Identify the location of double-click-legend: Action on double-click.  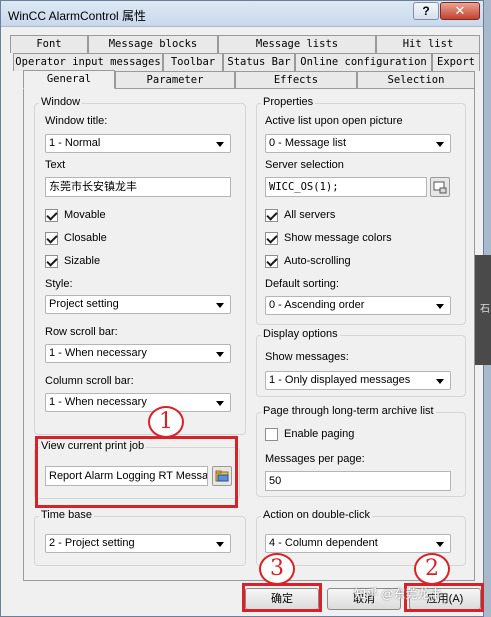
(317, 515).